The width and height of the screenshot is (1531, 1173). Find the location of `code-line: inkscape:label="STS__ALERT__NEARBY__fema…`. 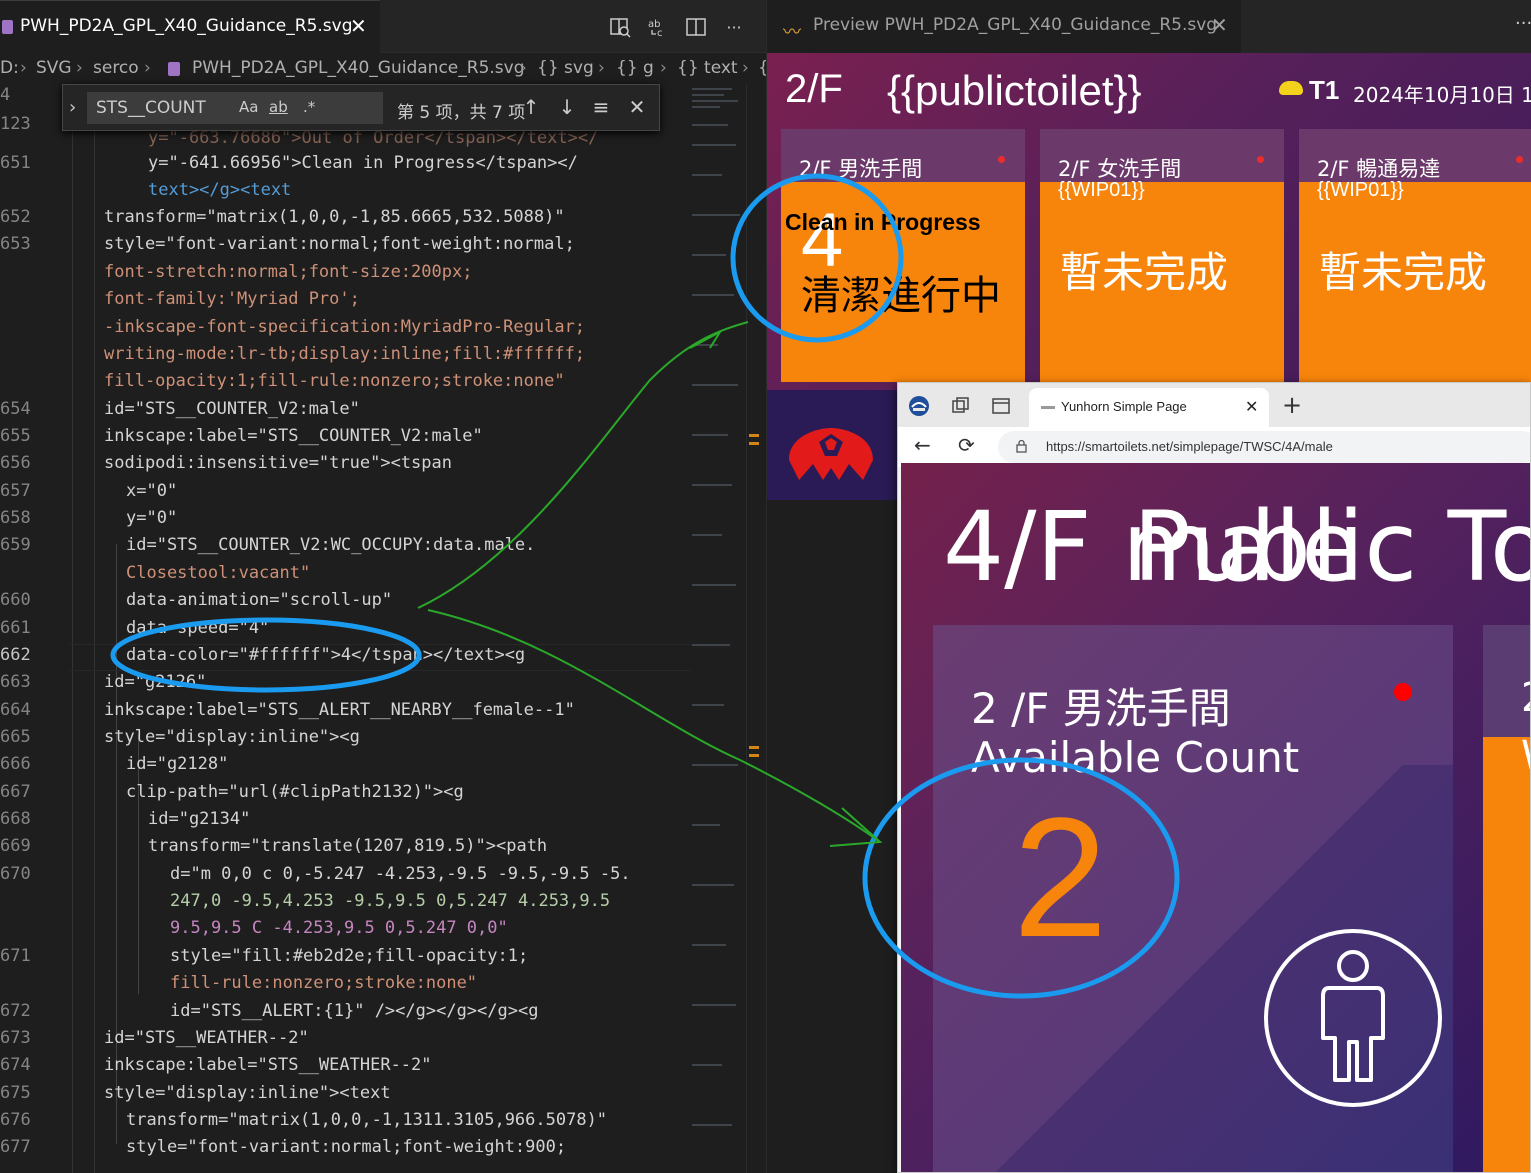

code-line: inkscape:label="STS__ALERT__NEARBY__fema… is located at coordinates (339, 710).